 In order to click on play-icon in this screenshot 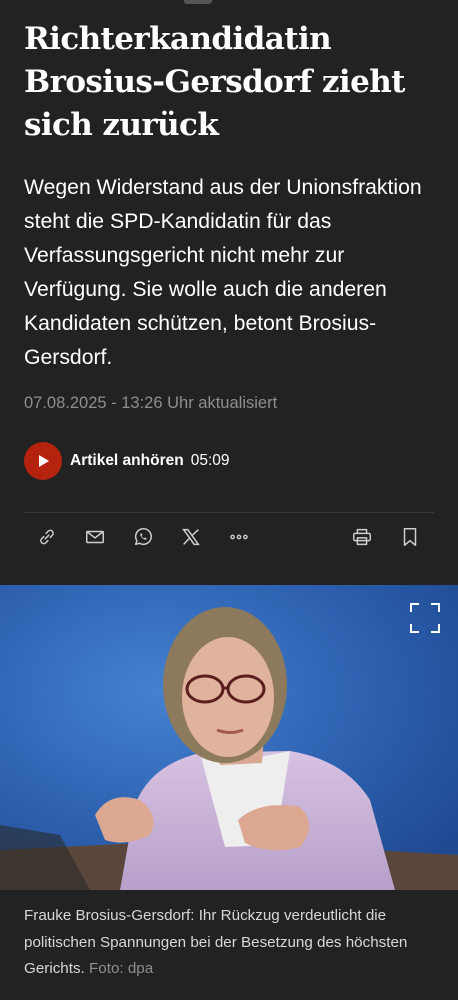, I will do `click(44, 461)`.